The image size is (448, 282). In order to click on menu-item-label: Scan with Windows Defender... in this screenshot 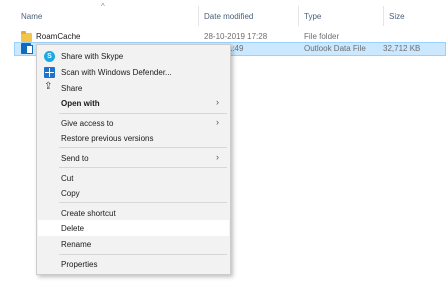, I will do `click(116, 72)`.